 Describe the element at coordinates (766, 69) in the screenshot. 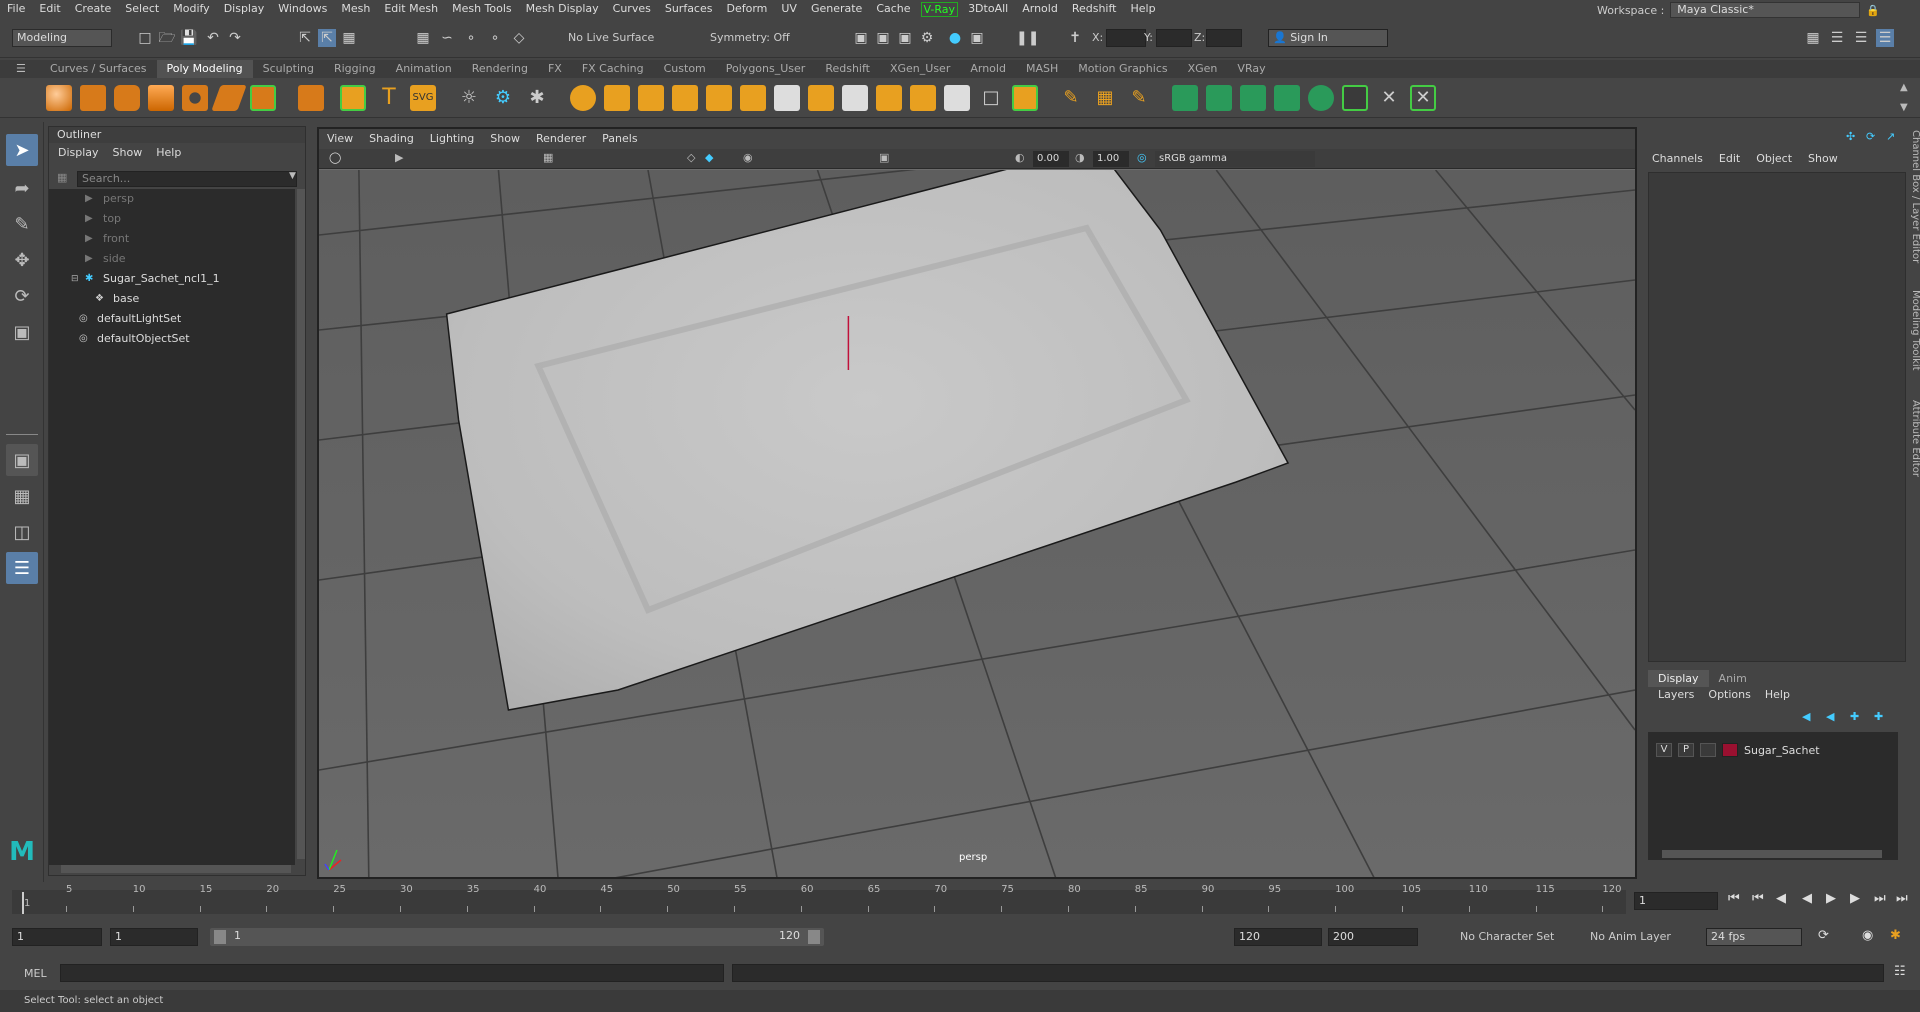

I see `shelf-tab-polygons-user: Polygons_User` at that location.